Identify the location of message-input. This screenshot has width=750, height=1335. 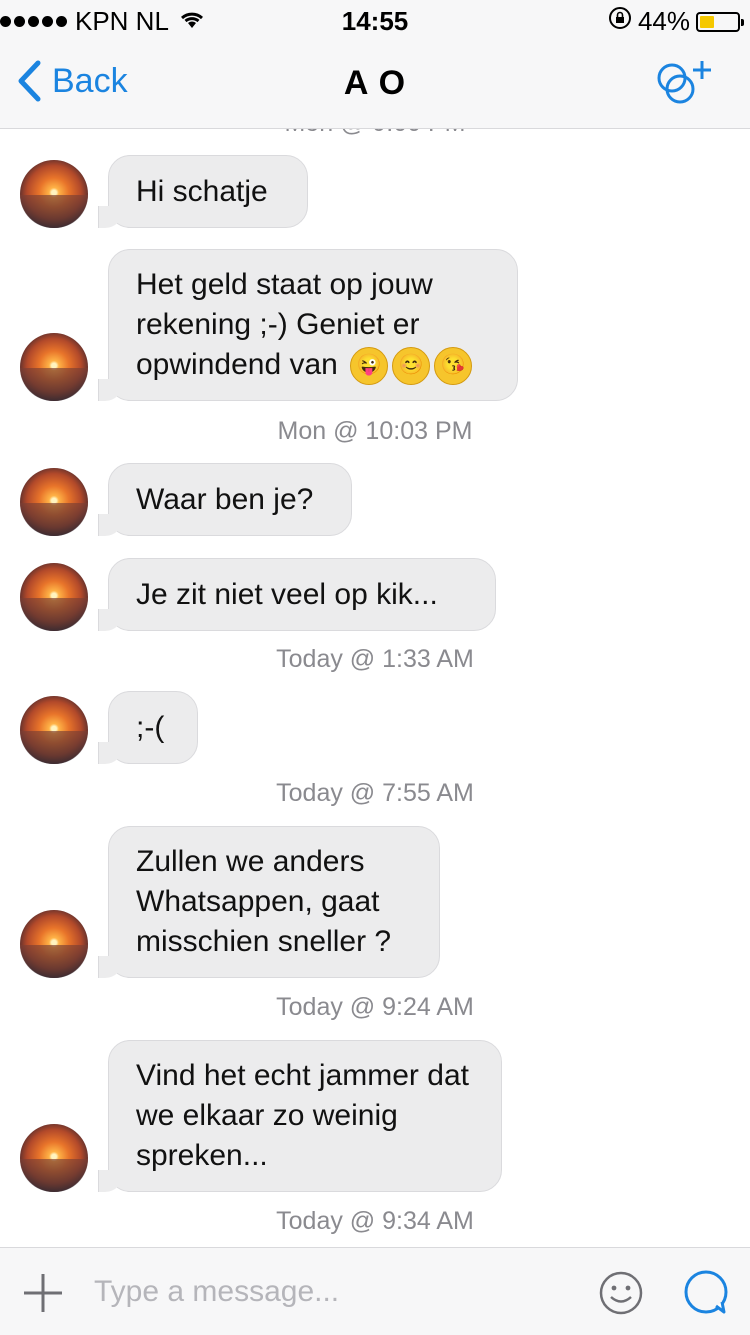
(334, 1292).